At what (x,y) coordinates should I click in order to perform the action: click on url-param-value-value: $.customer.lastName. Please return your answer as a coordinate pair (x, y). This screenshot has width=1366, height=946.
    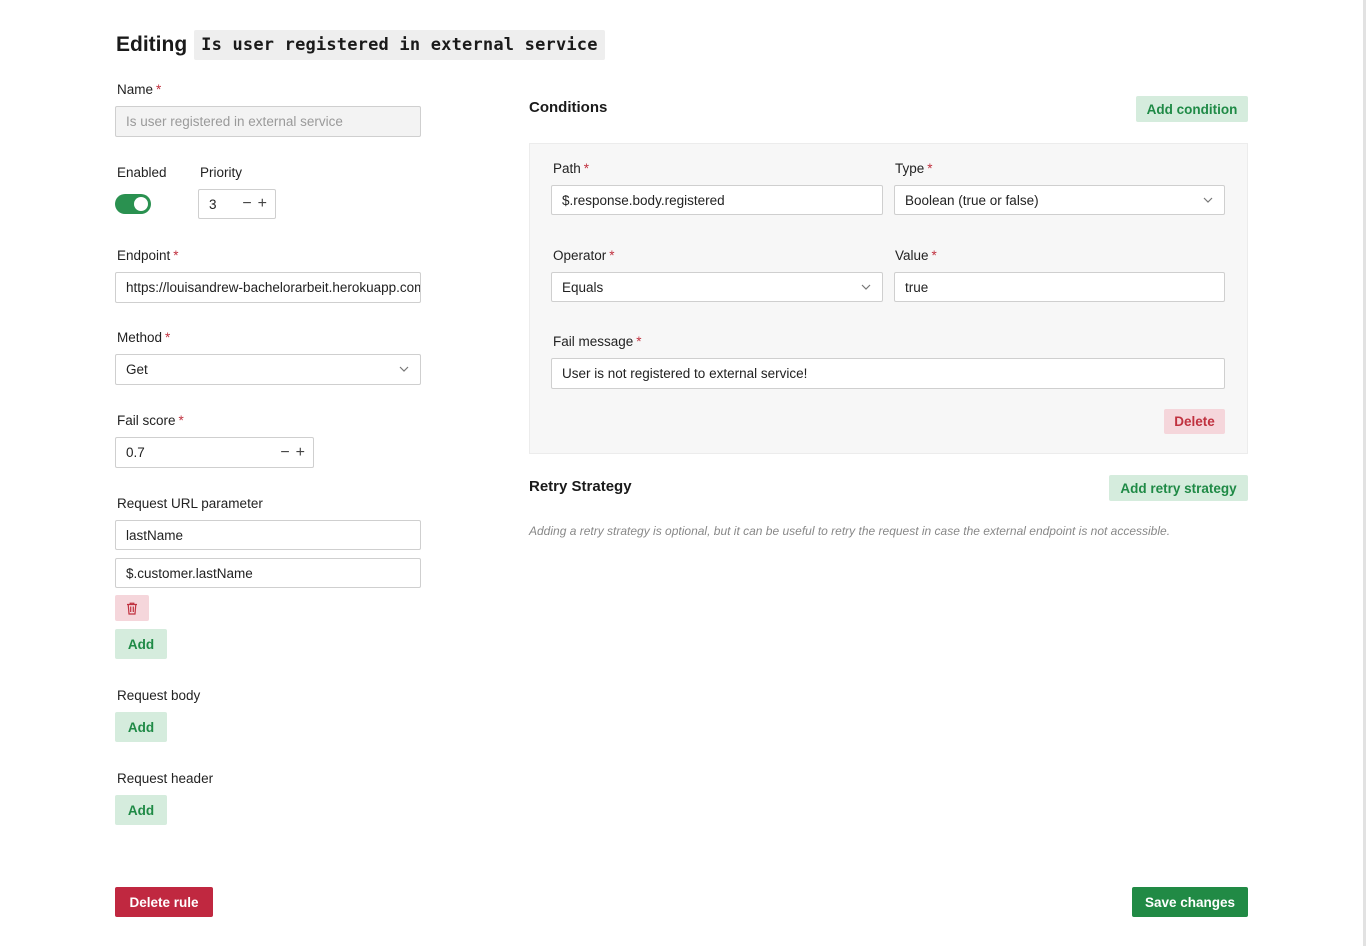
    Looking at the image, I should click on (189, 573).